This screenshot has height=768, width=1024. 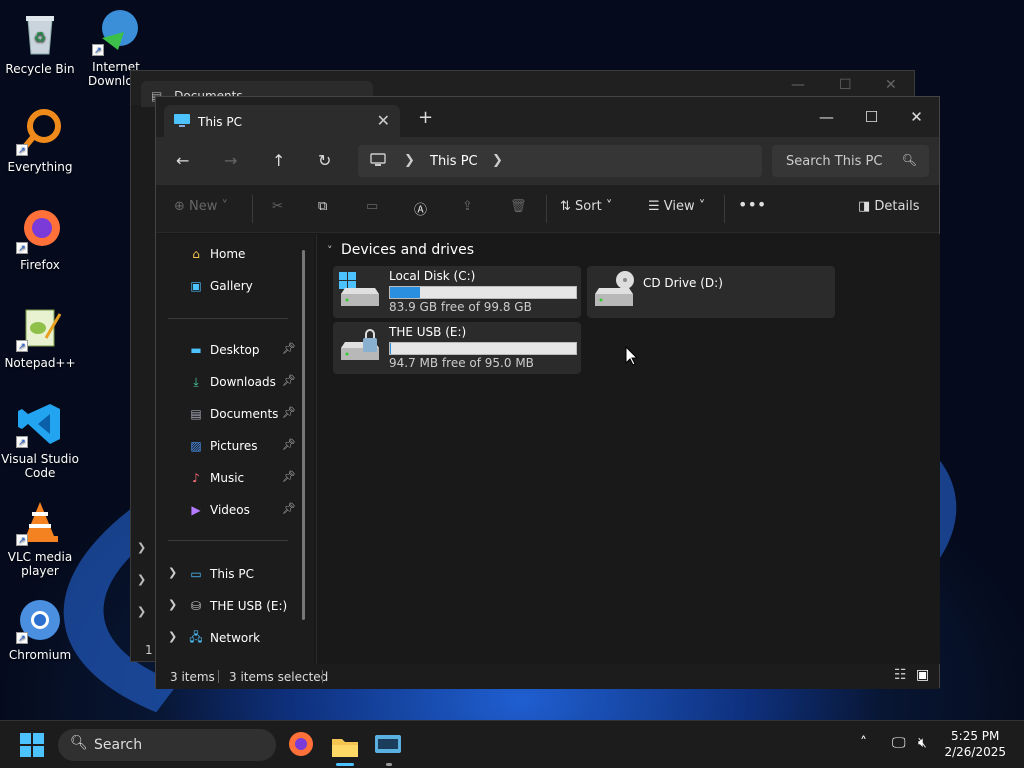 I want to click on volume-muted-icon: 🔇︎, so click(x=922, y=743).